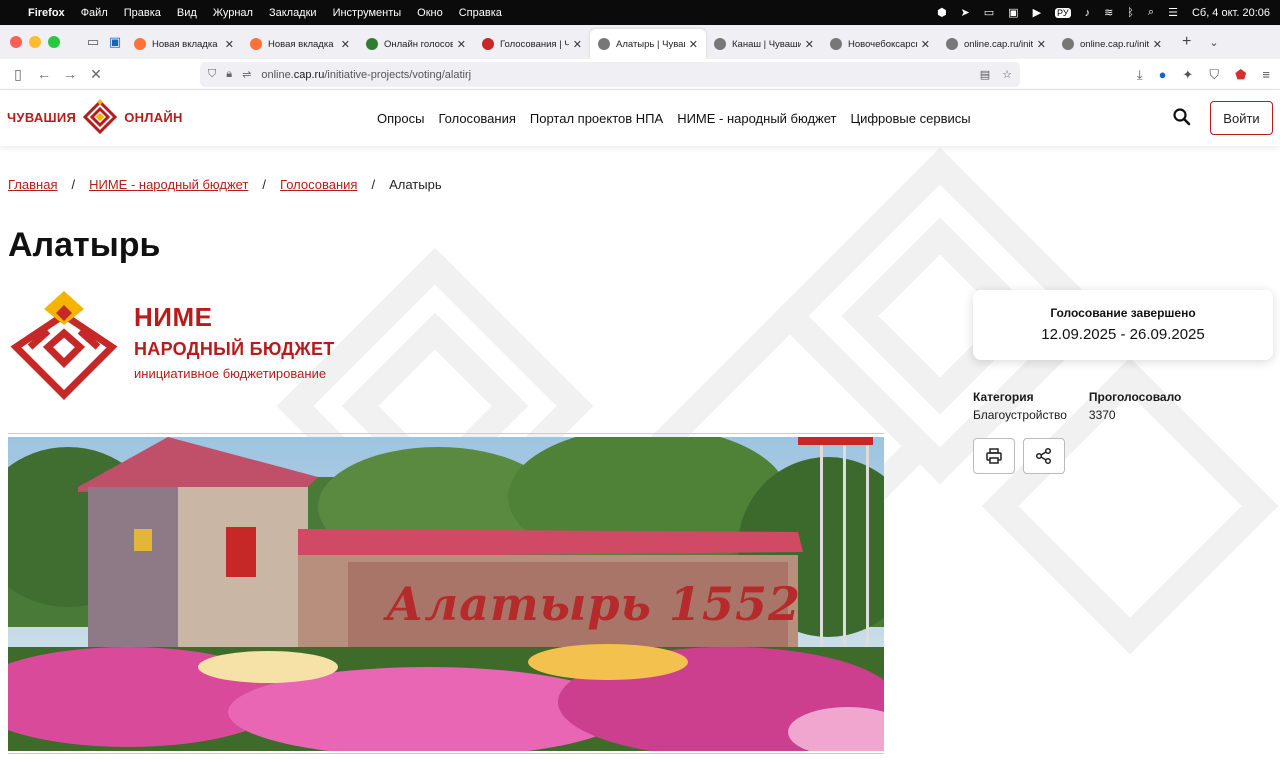 The height and width of the screenshot is (762, 1280). Describe the element at coordinates (989, 12) in the screenshot. I see `battery-icon: ▭` at that location.